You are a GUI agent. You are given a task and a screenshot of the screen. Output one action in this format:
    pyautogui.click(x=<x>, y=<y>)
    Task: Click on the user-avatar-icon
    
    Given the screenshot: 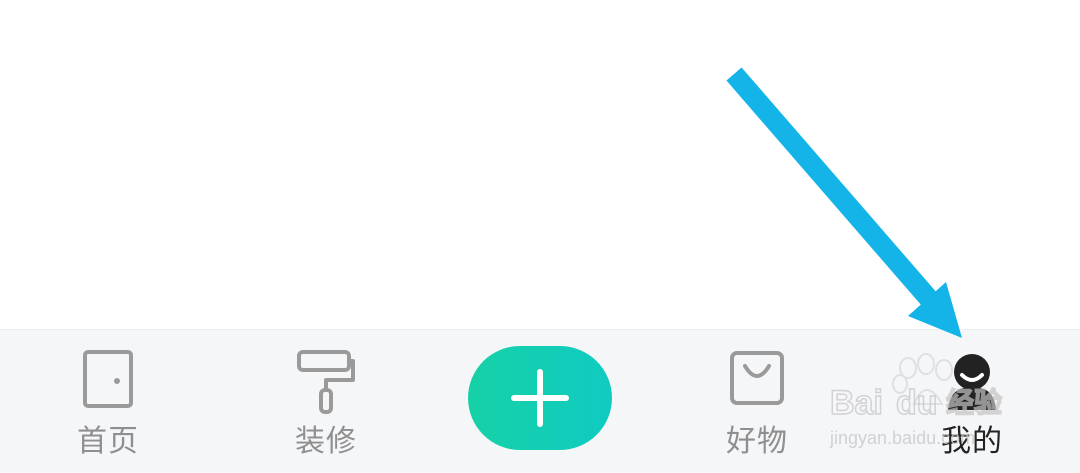 What is the action you would take?
    pyautogui.click(x=972, y=382)
    